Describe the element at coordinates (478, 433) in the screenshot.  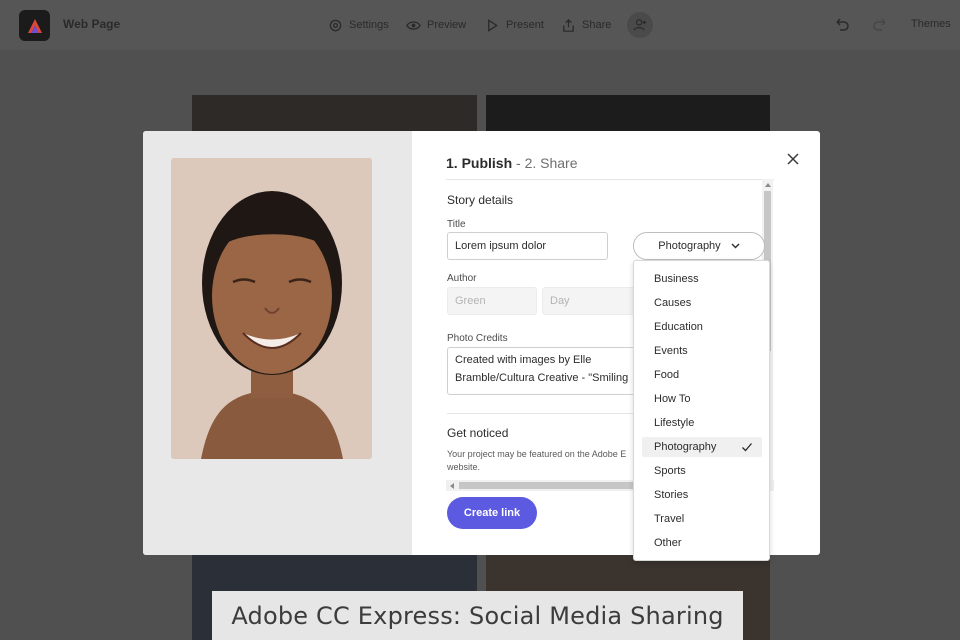
I see `get-noticed-heading: Get noticed` at that location.